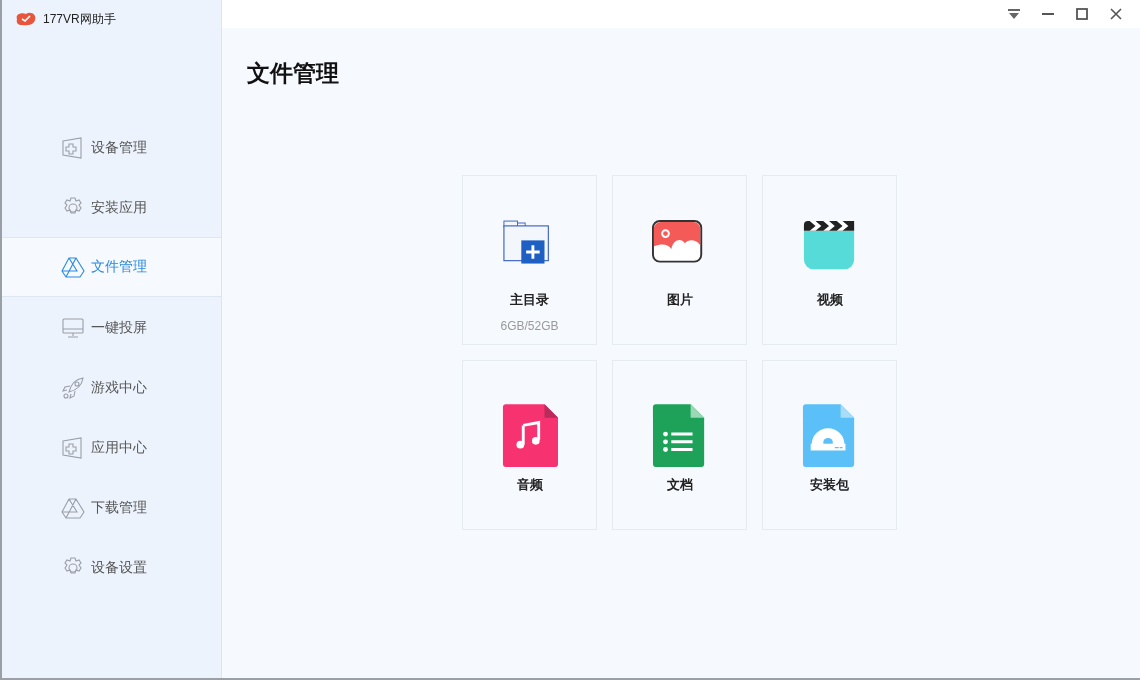 This screenshot has width=1140, height=680. What do you see at coordinates (1116, 14) in the screenshot?
I see `close-icon` at bounding box center [1116, 14].